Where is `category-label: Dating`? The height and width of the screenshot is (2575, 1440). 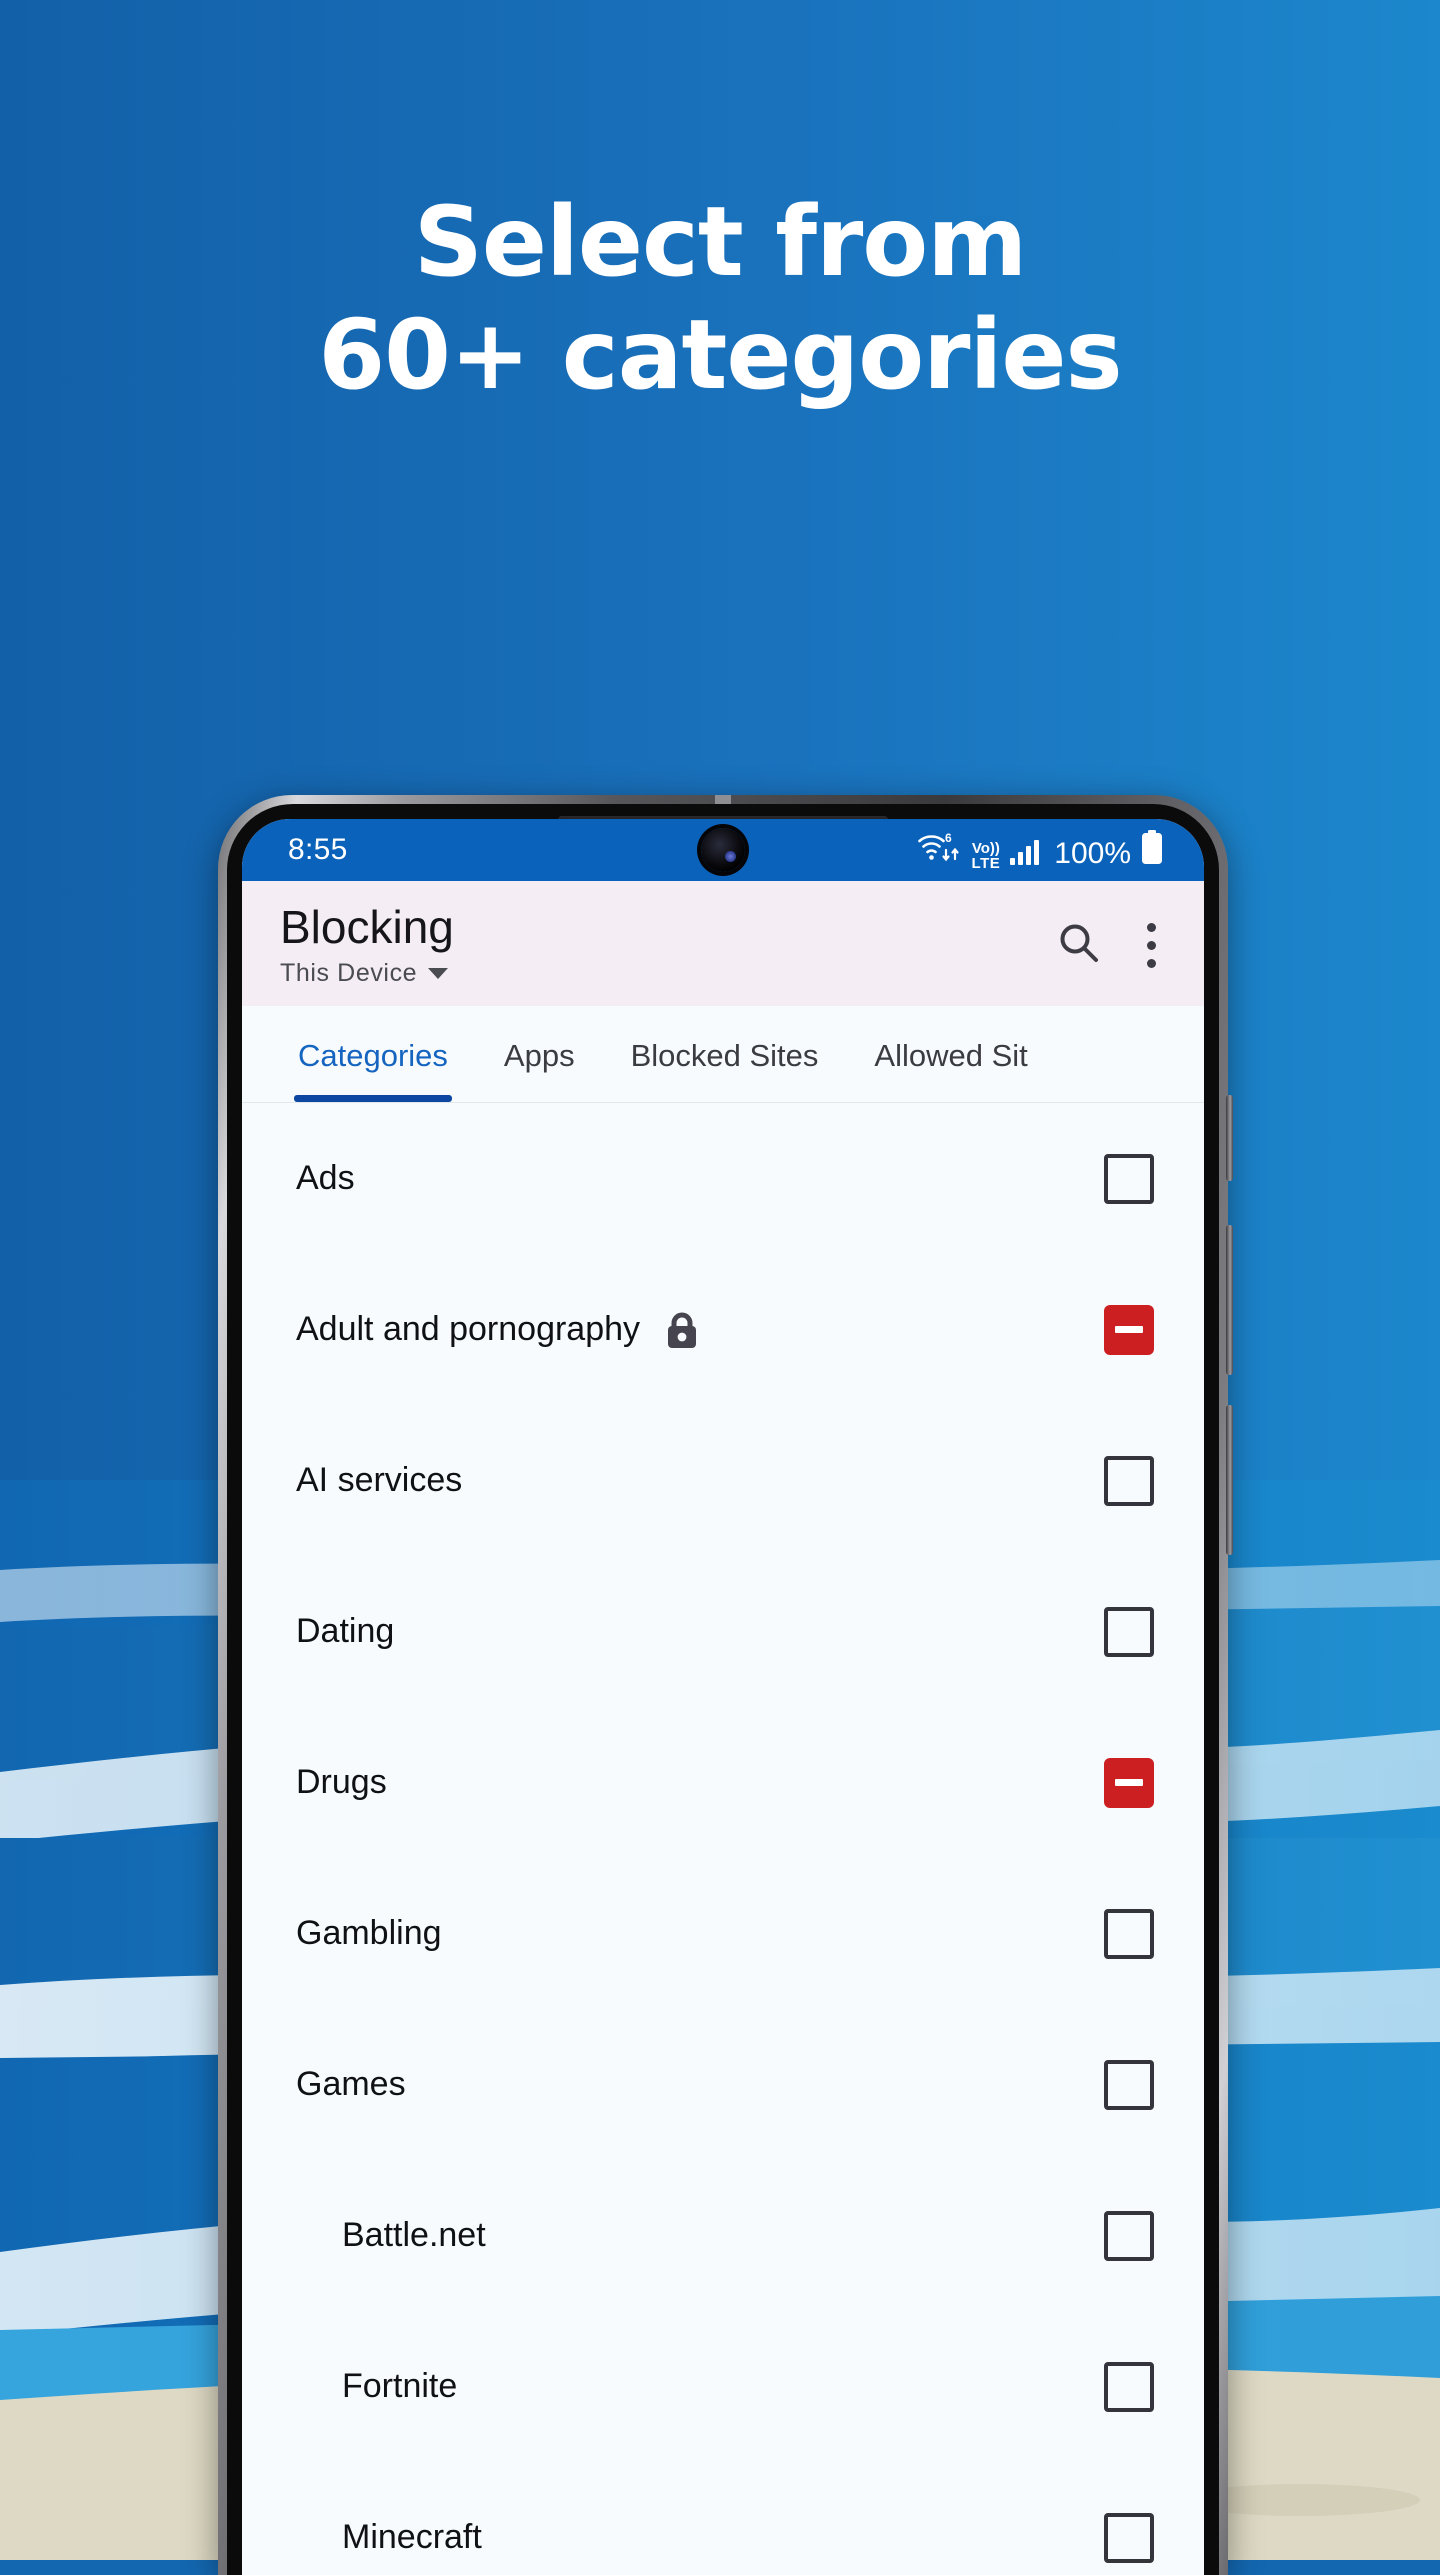
category-label: Dating is located at coordinates (345, 1631).